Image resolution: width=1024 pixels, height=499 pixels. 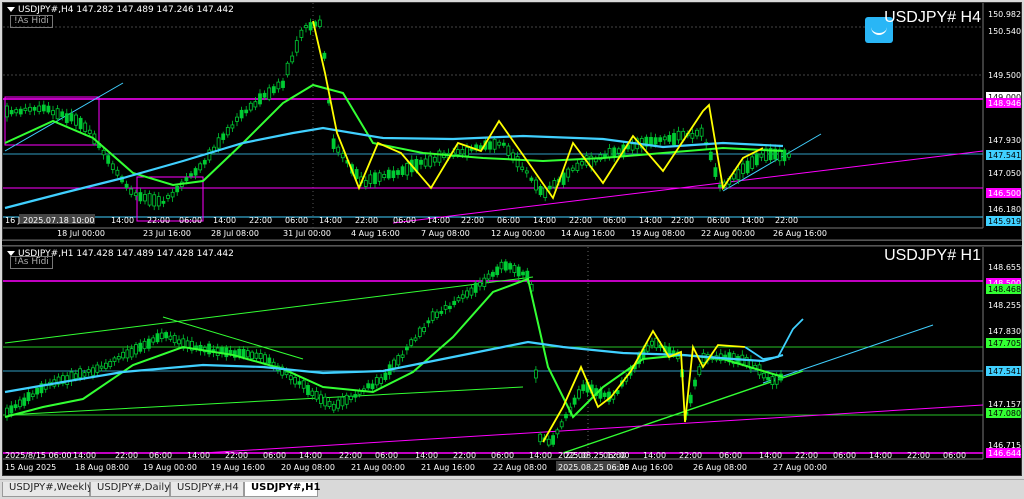 I want to click on tab-h1: USDJPY#,H1, so click(x=282, y=489).